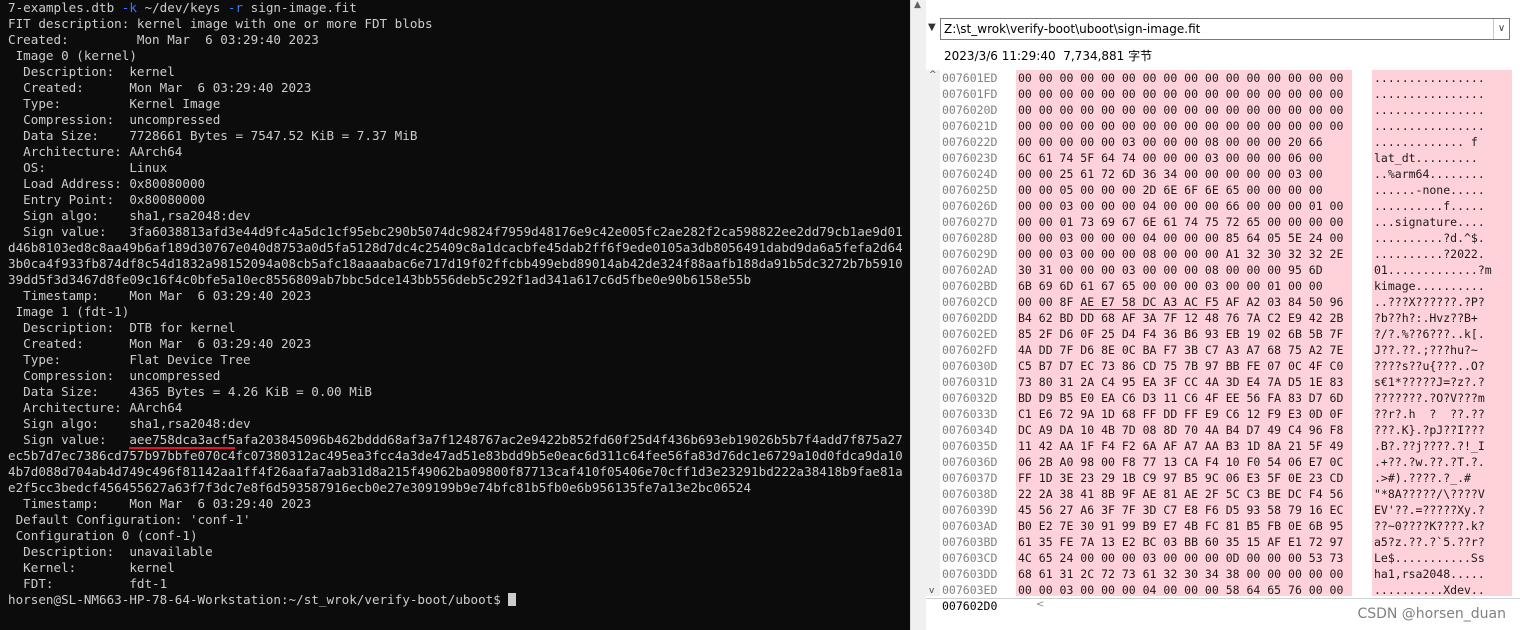 This screenshot has height=630, width=1520. I want to click on hex-ascii: .B?.??j????.?!_I, so click(1442, 446).